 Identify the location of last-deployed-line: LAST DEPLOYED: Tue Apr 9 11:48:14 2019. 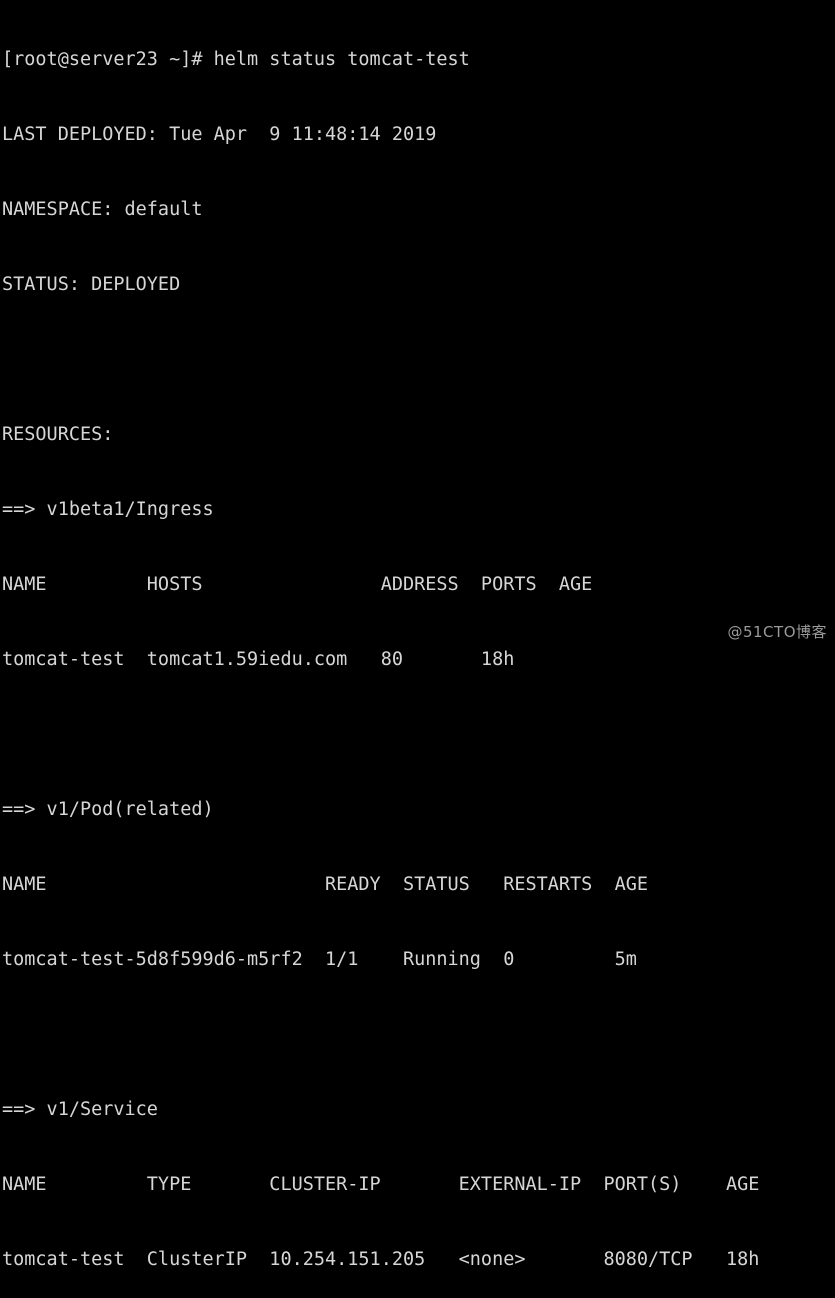
(219, 134).